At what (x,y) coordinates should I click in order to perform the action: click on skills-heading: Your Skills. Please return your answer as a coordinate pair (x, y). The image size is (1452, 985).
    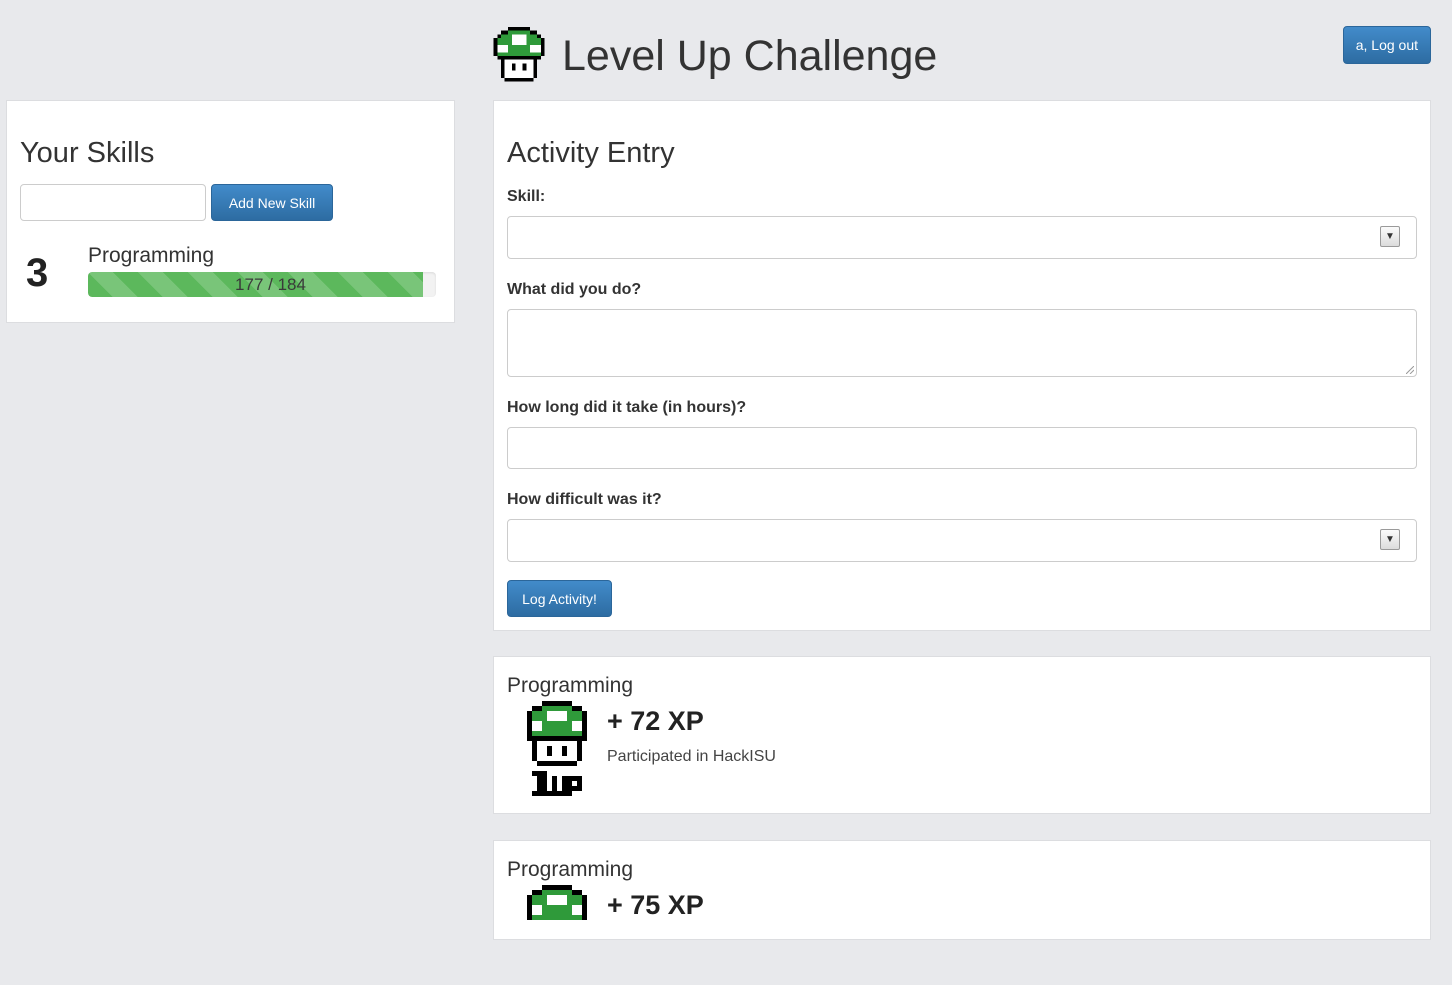
    Looking at the image, I should click on (87, 153).